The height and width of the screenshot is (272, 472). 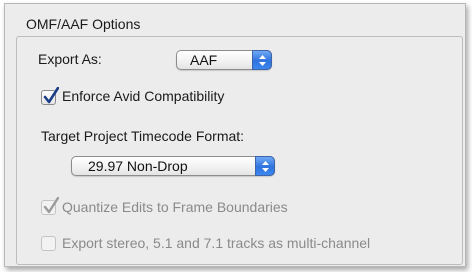 I want to click on group-title: OMF/AAF Options, so click(x=83, y=24).